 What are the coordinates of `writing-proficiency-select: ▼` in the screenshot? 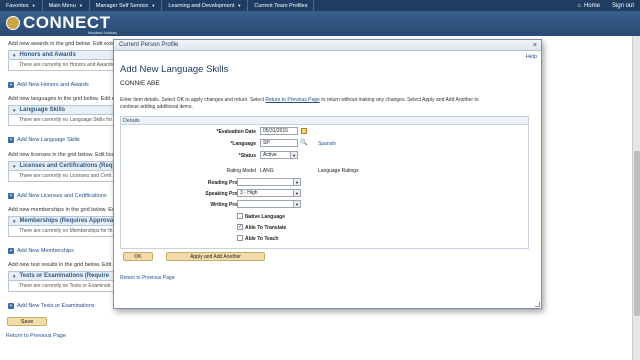 It's located at (269, 204).